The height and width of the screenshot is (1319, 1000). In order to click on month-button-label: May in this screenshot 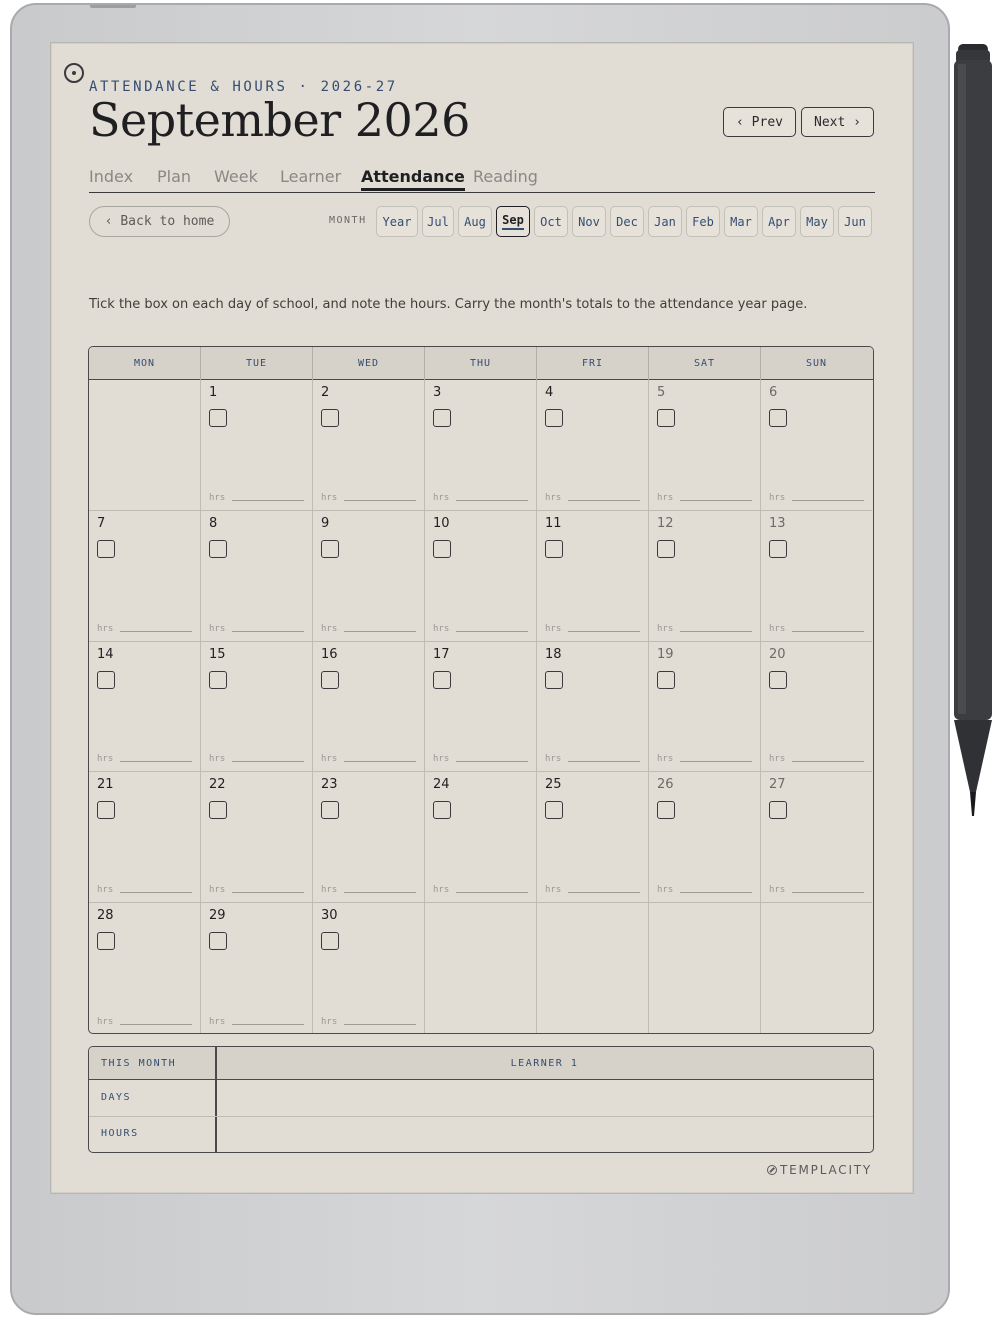, I will do `click(817, 221)`.